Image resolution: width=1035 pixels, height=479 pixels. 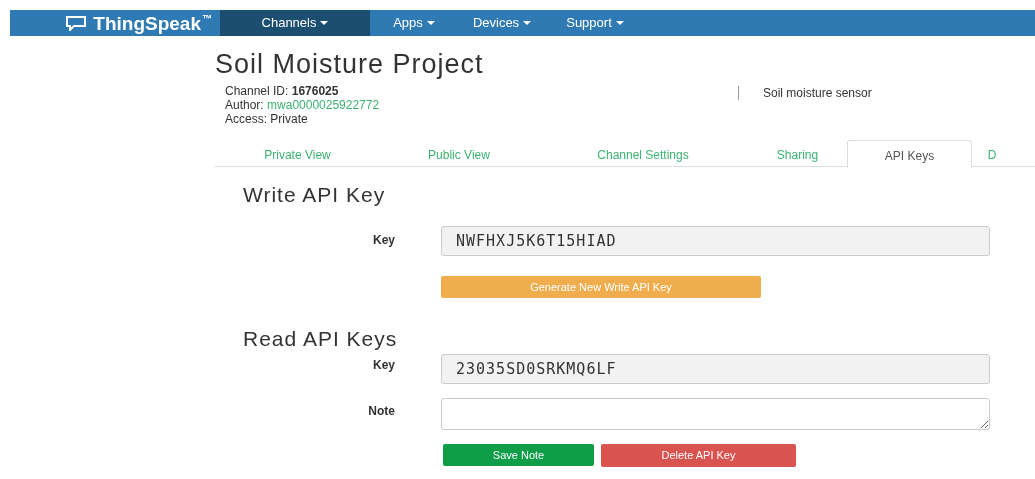 What do you see at coordinates (459, 153) in the screenshot?
I see `tab: Public View` at bounding box center [459, 153].